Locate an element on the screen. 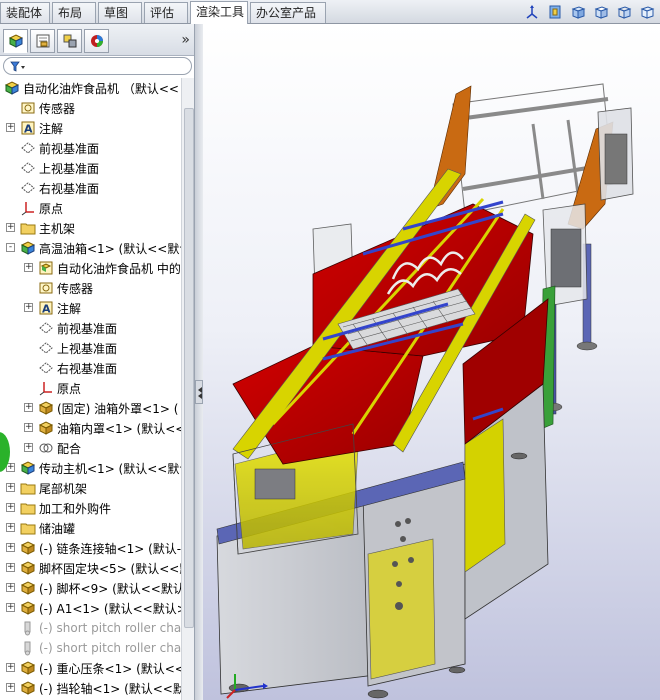  tree-item: + 自动化油炸食品机 中的 is located at coordinates (90, 268).